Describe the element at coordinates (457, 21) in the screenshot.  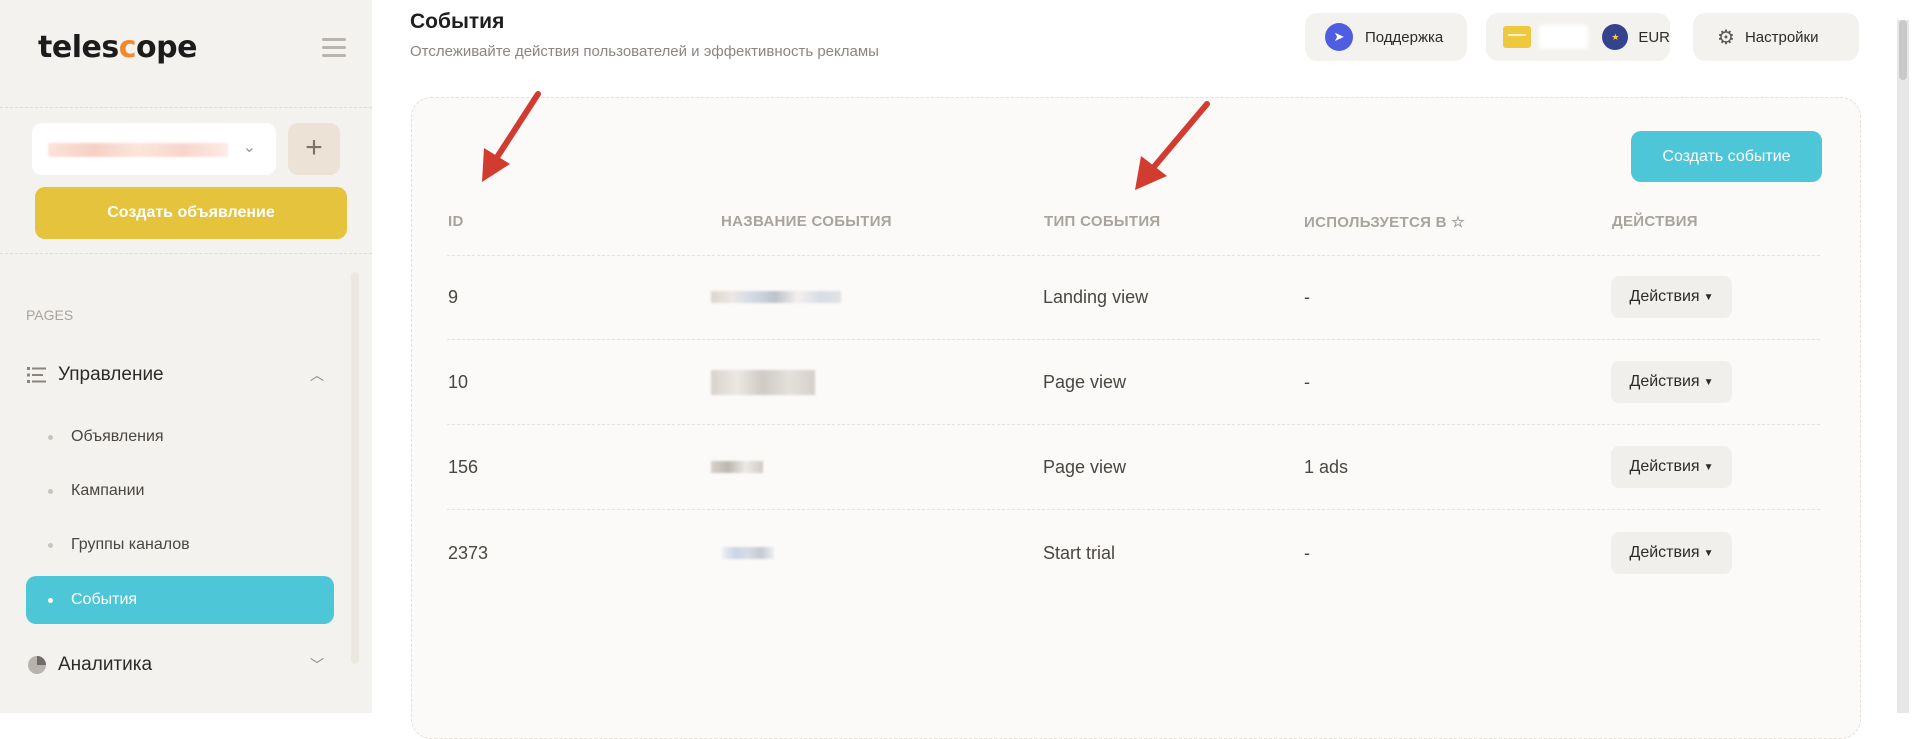
I see `page-title: События` at that location.